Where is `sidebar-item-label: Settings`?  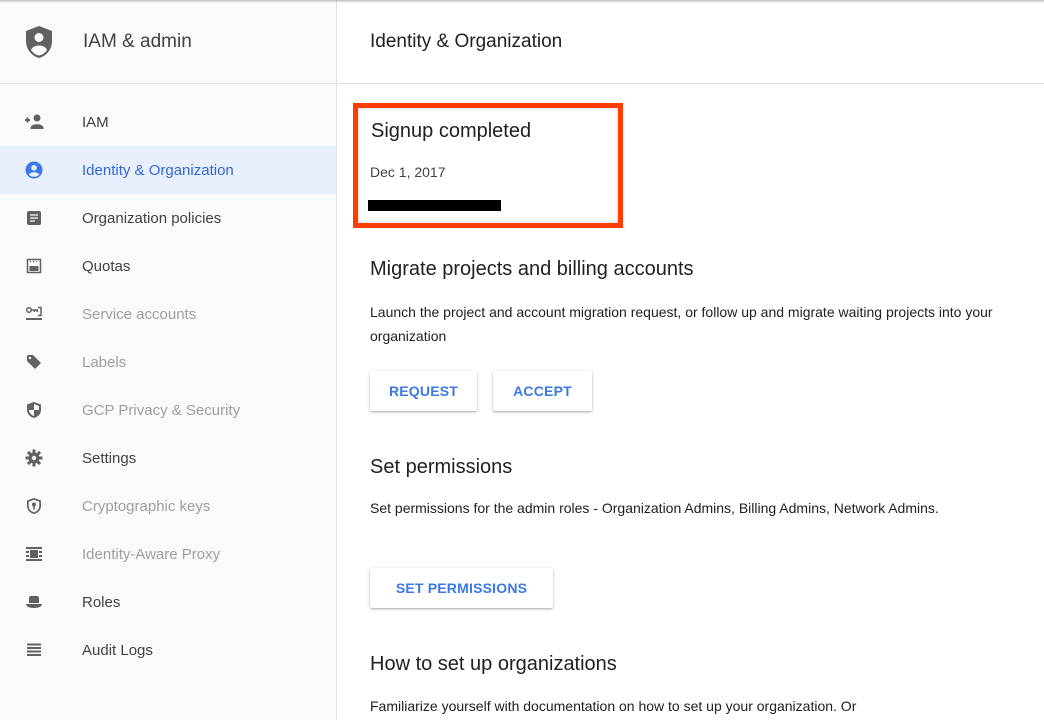 sidebar-item-label: Settings is located at coordinates (109, 458).